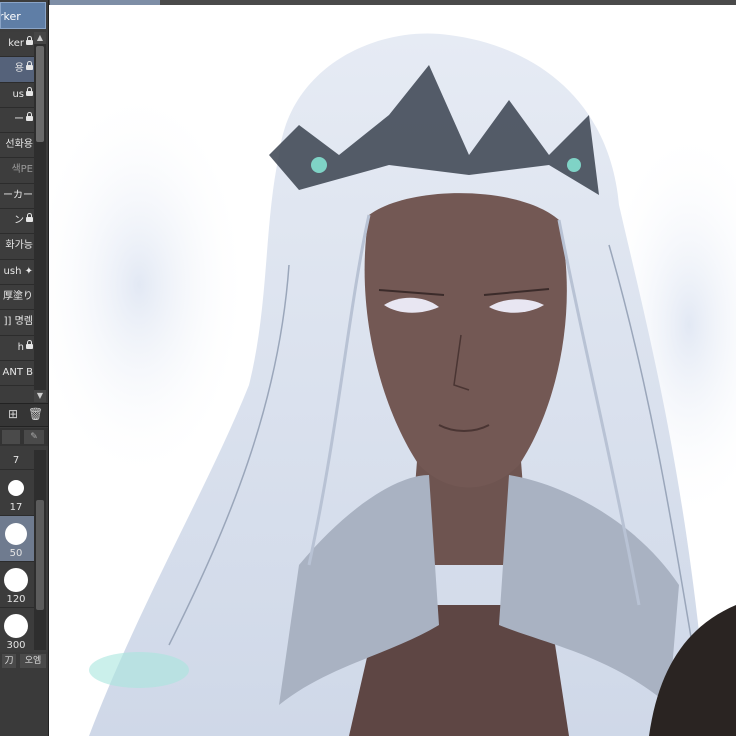  I want to click on brush-item-label: ]] 명렘, so click(18, 322).